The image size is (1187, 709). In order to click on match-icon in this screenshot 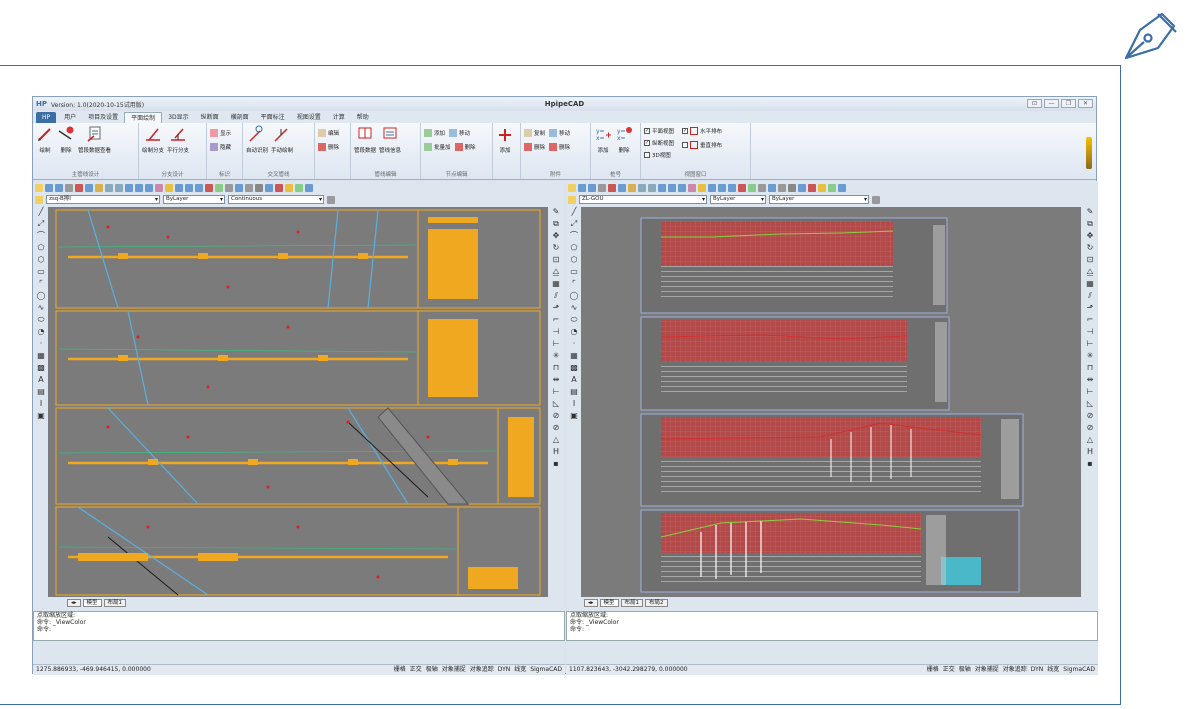, I will do `click(762, 187)`.